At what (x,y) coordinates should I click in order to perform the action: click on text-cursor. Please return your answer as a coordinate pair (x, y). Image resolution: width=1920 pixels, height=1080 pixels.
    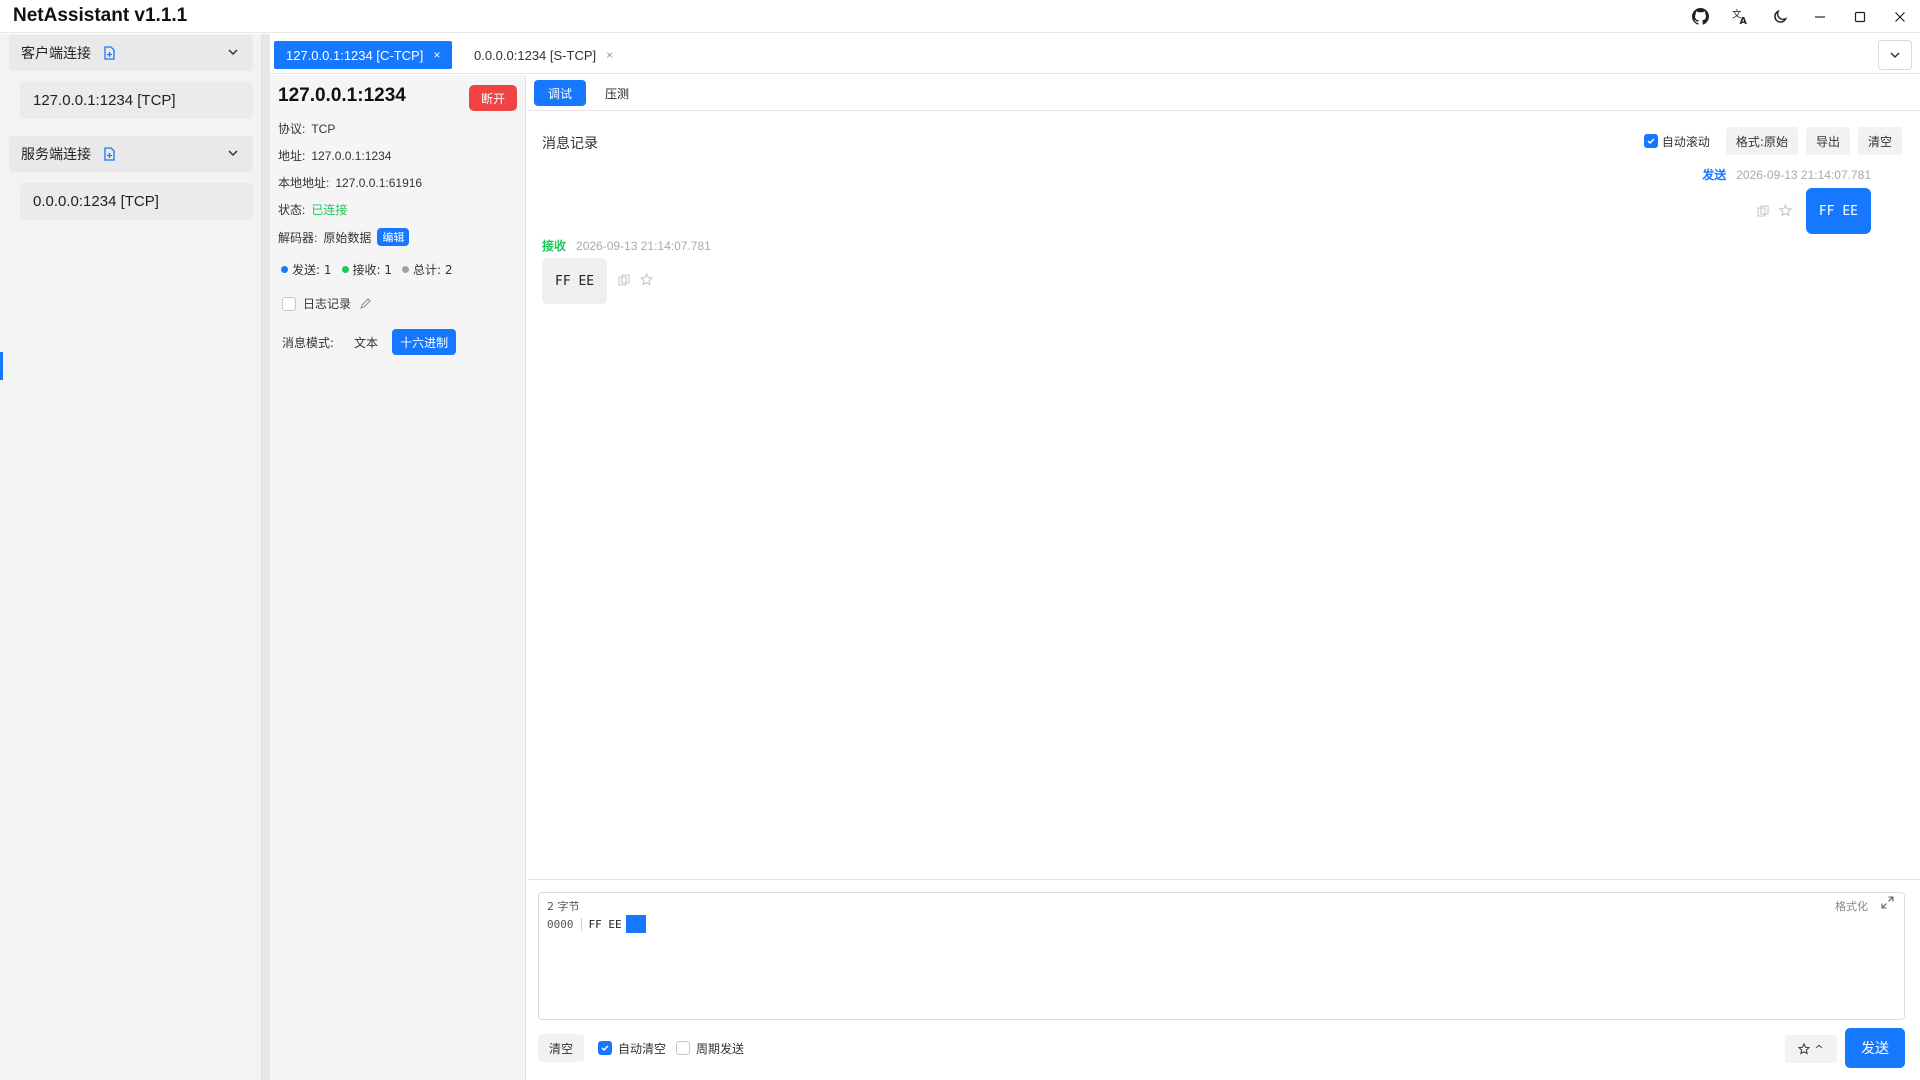
    Looking at the image, I should click on (635, 924).